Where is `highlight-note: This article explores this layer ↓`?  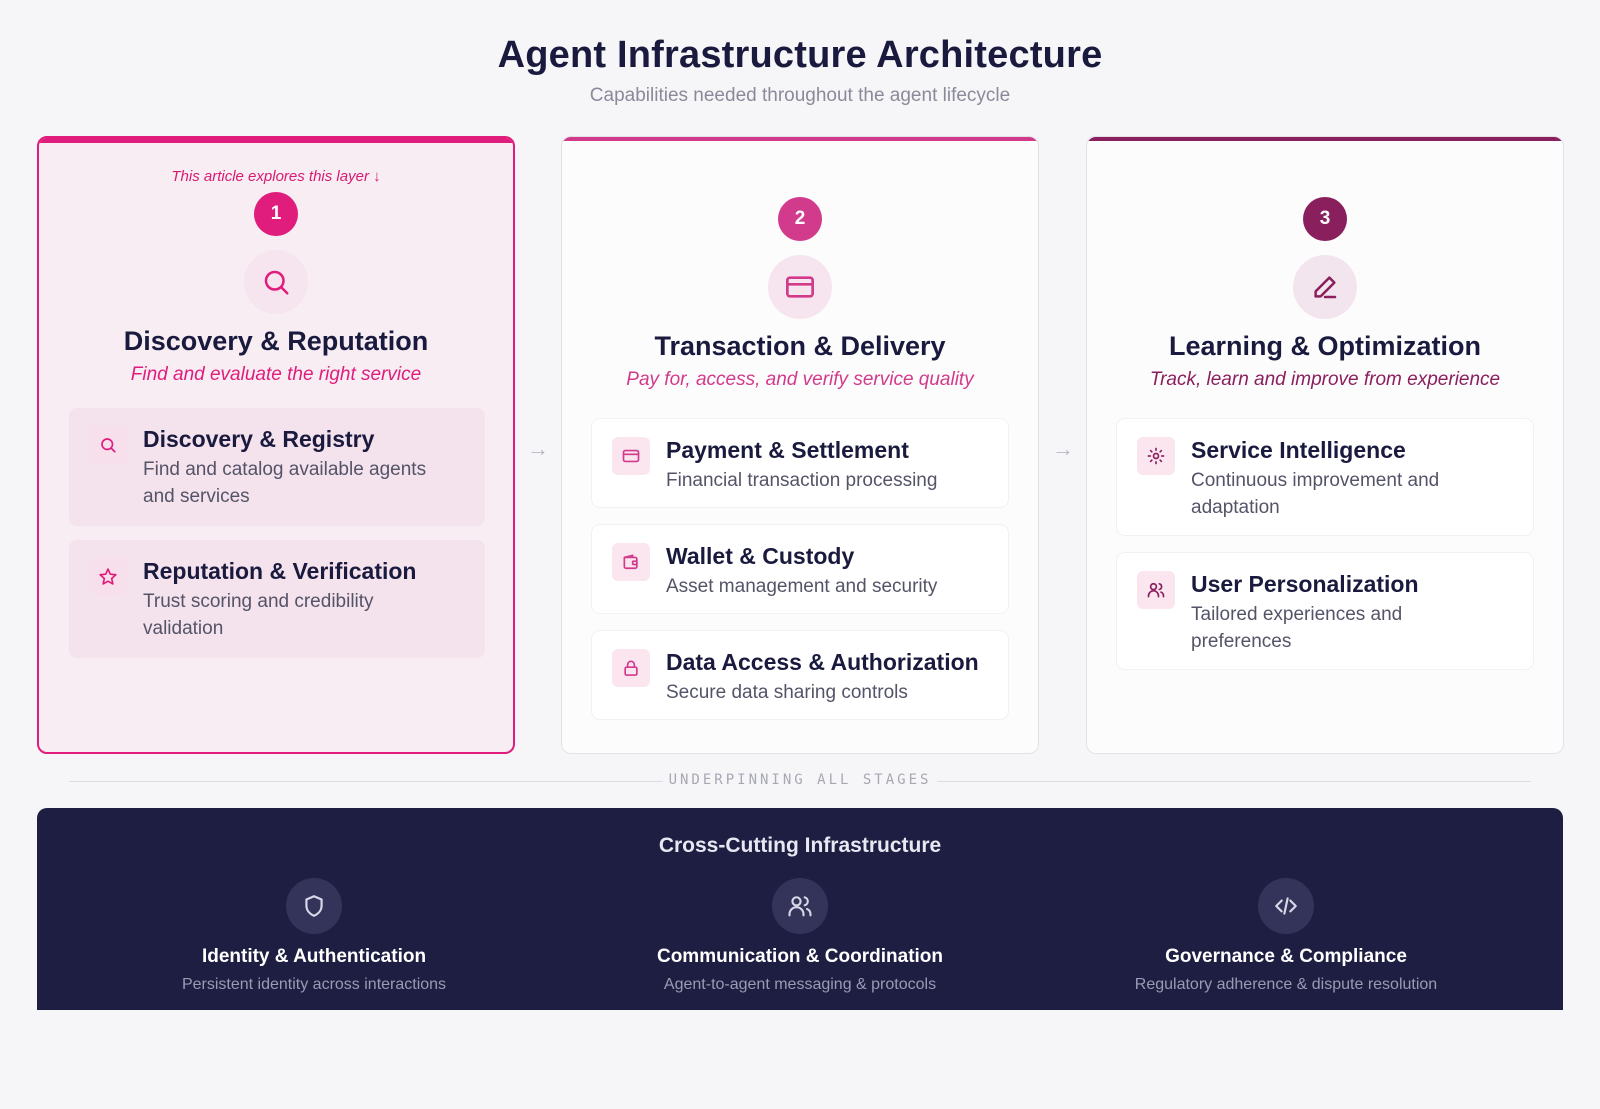
highlight-note: This article explores this layer ↓ is located at coordinates (276, 176).